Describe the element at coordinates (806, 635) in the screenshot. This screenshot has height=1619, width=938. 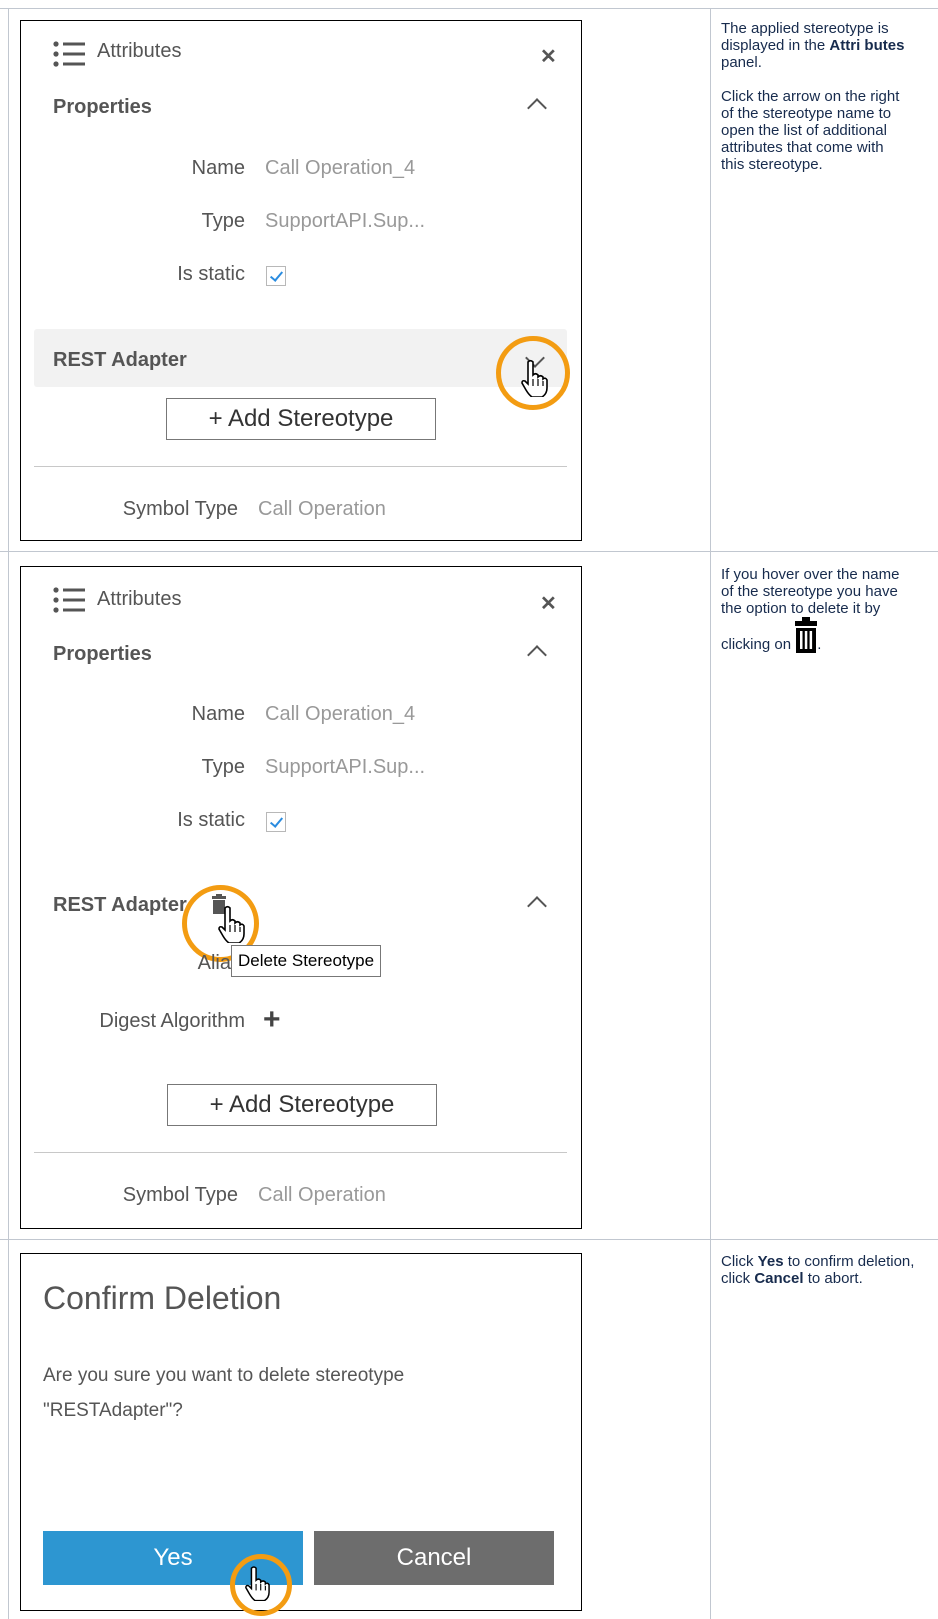
I see `trash-icon` at that location.